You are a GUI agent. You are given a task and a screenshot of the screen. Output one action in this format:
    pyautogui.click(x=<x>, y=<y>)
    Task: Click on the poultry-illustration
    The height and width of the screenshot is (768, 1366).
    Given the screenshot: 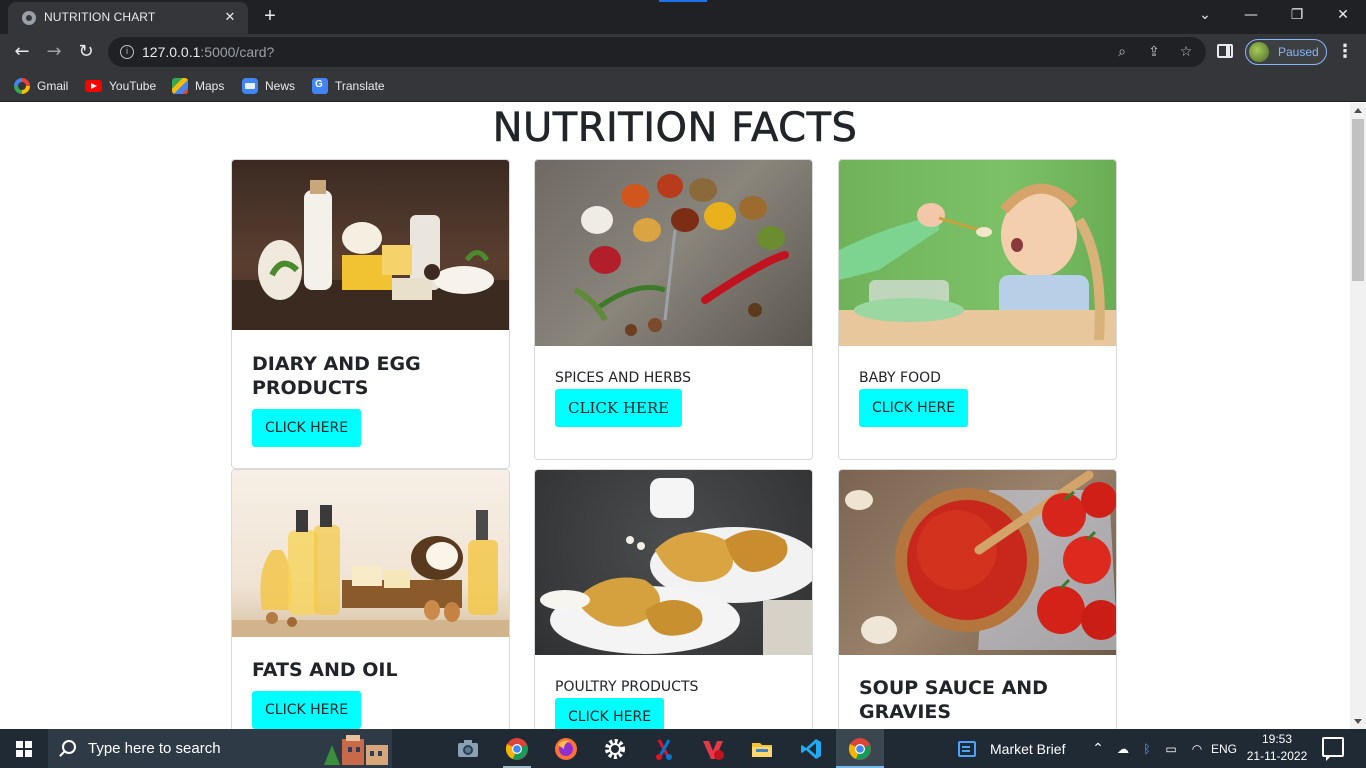 What is the action you would take?
    pyautogui.click(x=676, y=566)
    